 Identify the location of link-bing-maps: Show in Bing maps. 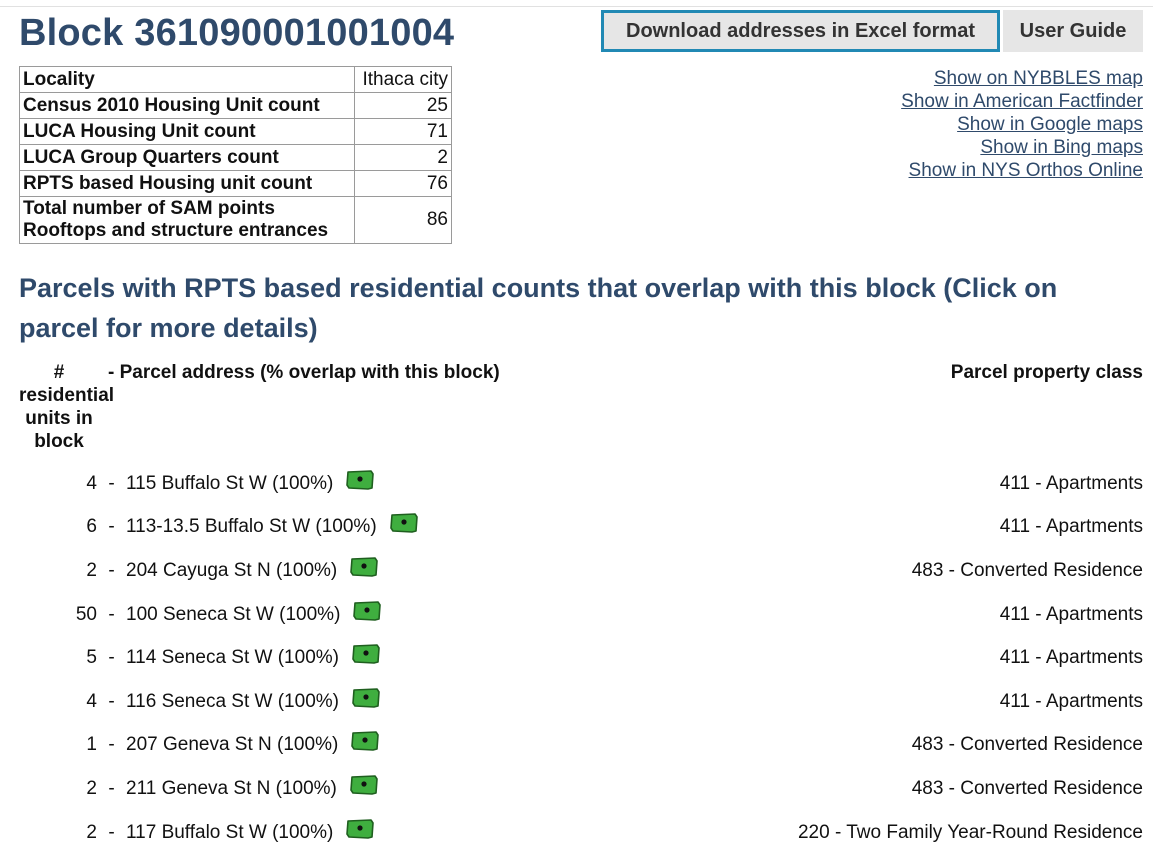
(1022, 147).